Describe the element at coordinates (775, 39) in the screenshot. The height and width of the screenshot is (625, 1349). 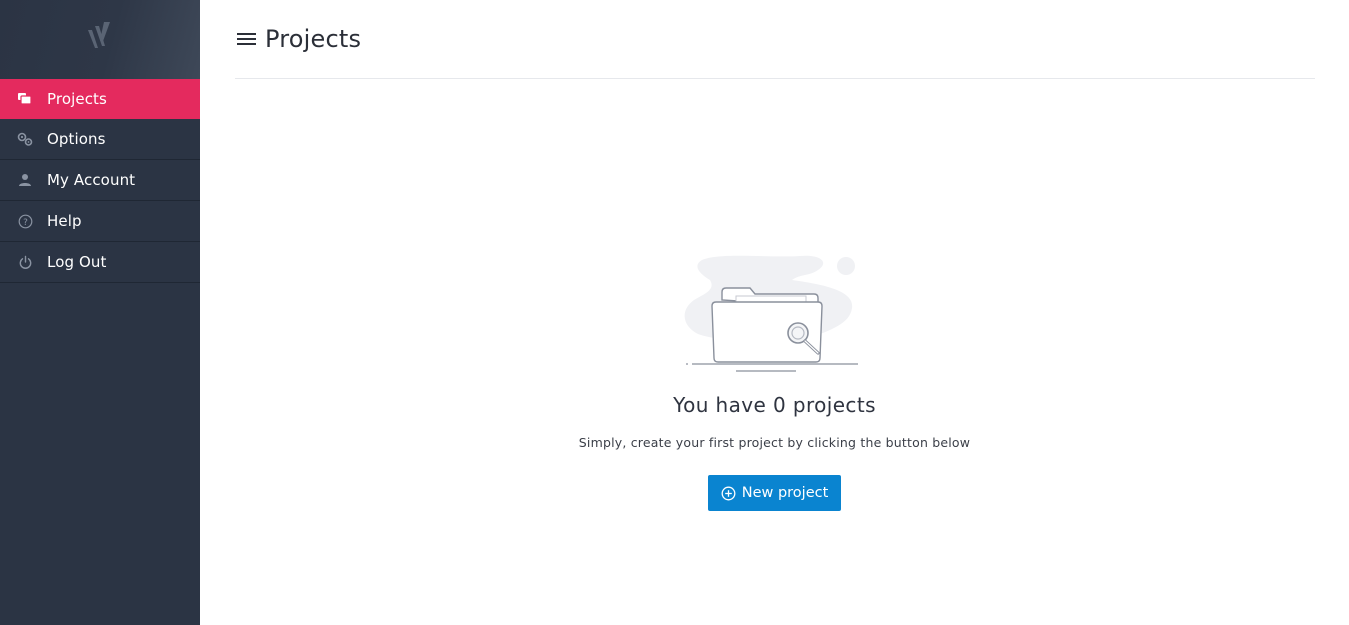
I see `page-header: Projects` at that location.